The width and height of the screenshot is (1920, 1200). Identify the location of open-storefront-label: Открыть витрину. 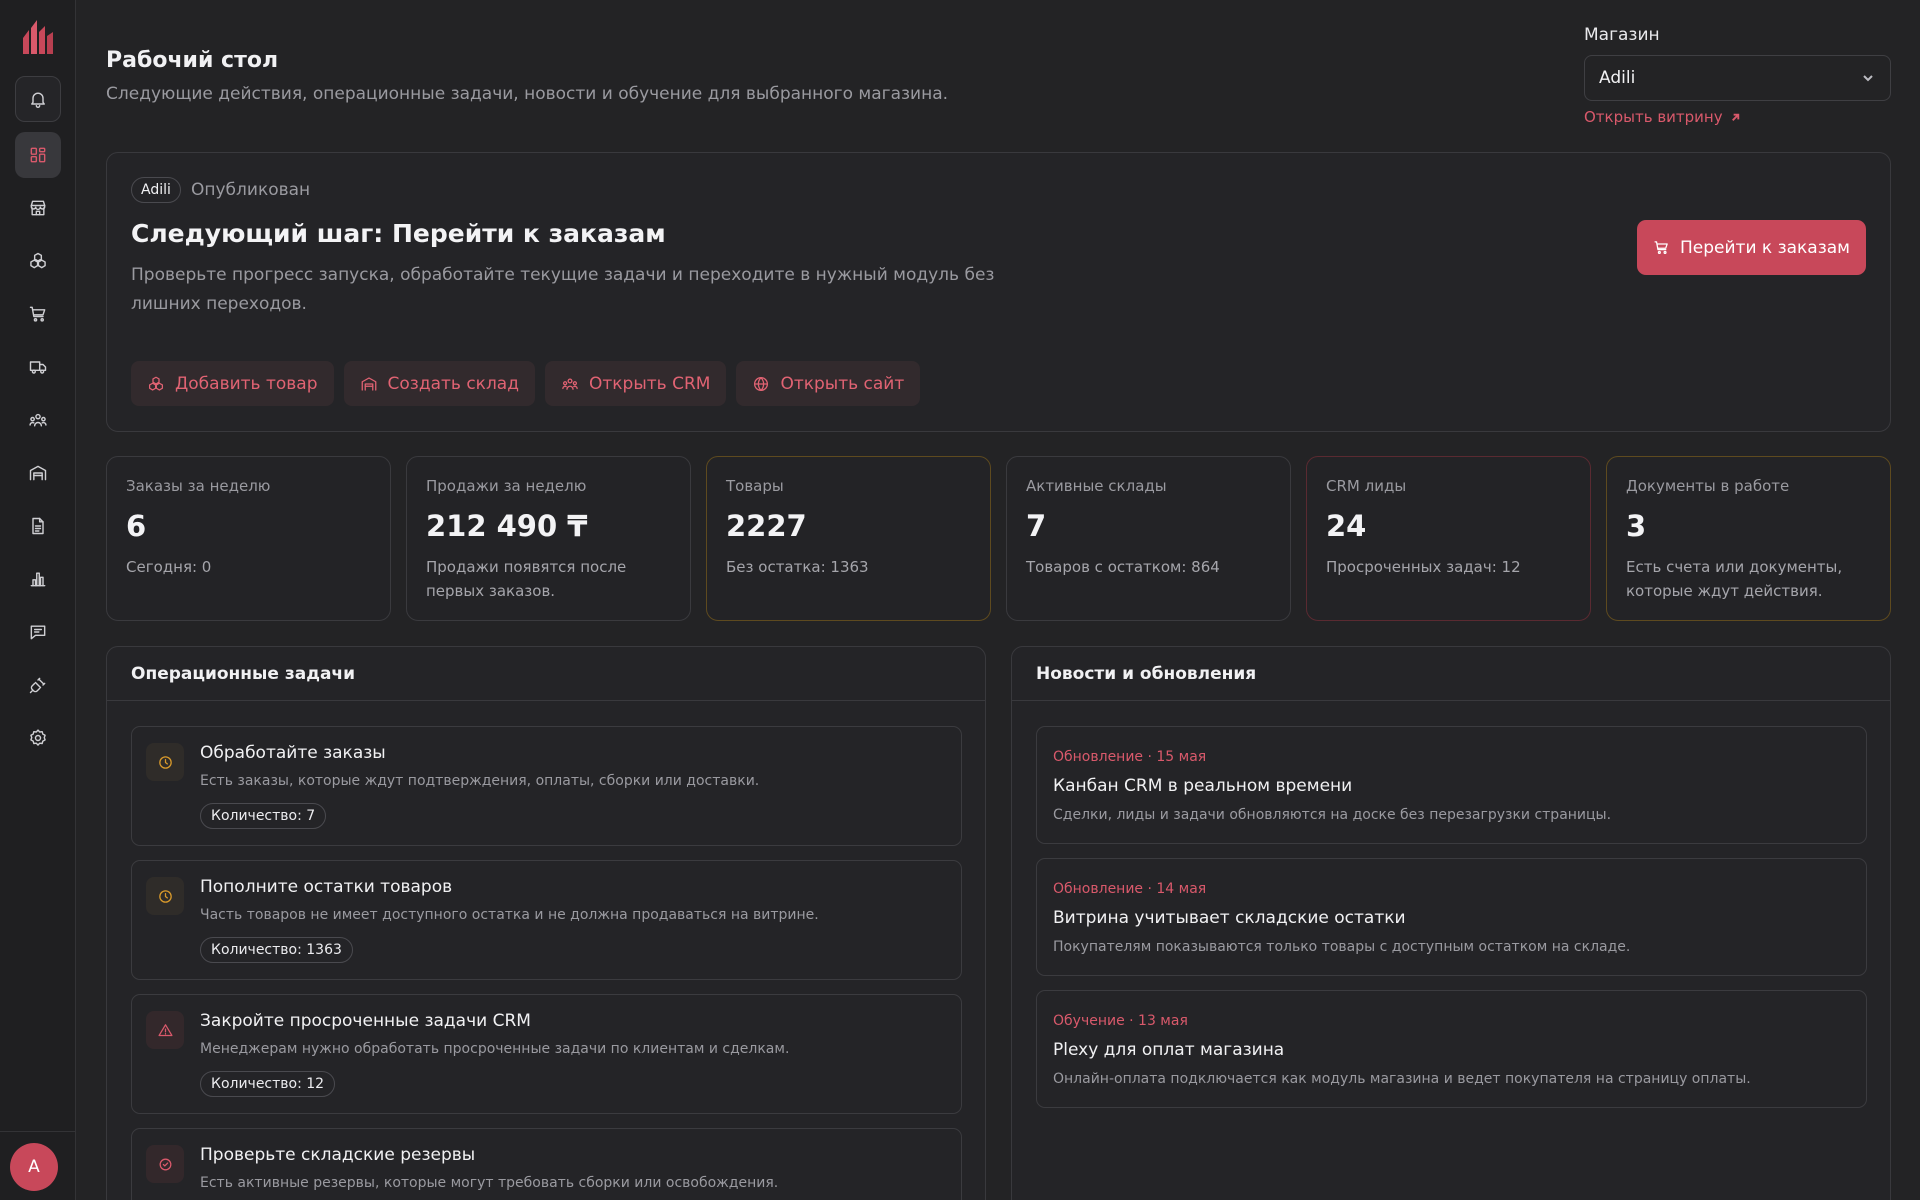
(1653, 117).